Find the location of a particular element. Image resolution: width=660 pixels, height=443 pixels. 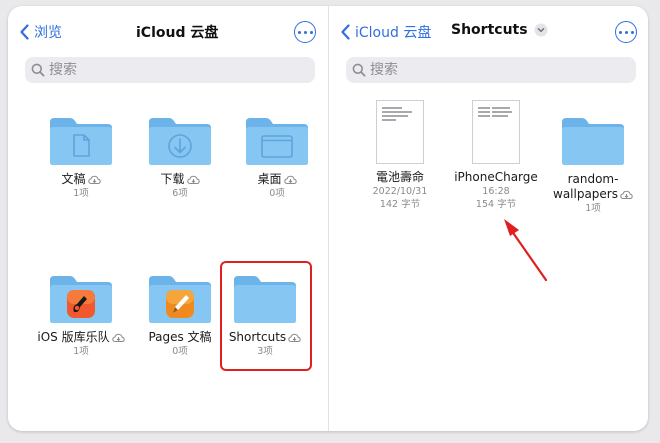

search-bar is located at coordinates (170, 70).